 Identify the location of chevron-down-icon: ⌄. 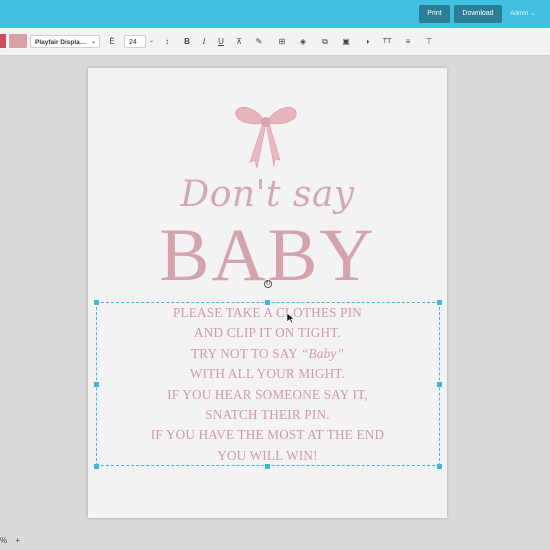
(93, 42).